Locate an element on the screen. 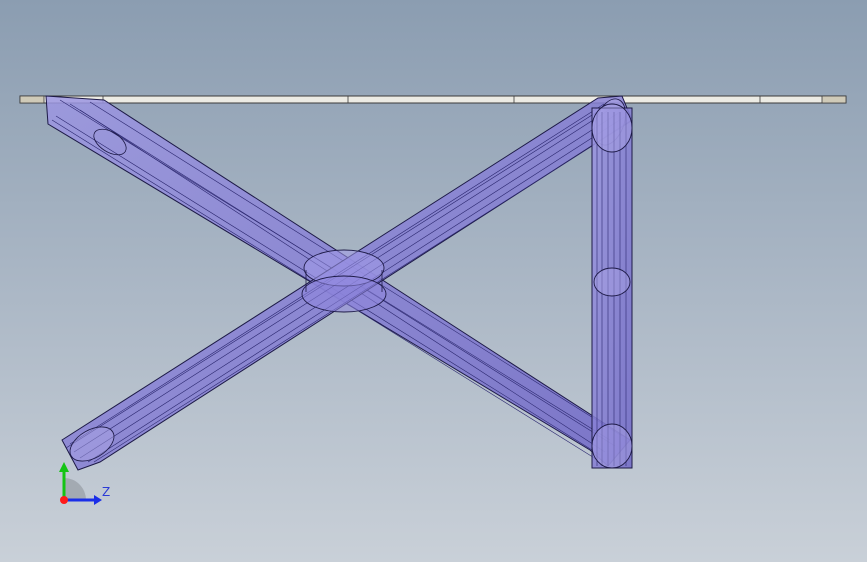  z-axis-label: Z is located at coordinates (106, 492).